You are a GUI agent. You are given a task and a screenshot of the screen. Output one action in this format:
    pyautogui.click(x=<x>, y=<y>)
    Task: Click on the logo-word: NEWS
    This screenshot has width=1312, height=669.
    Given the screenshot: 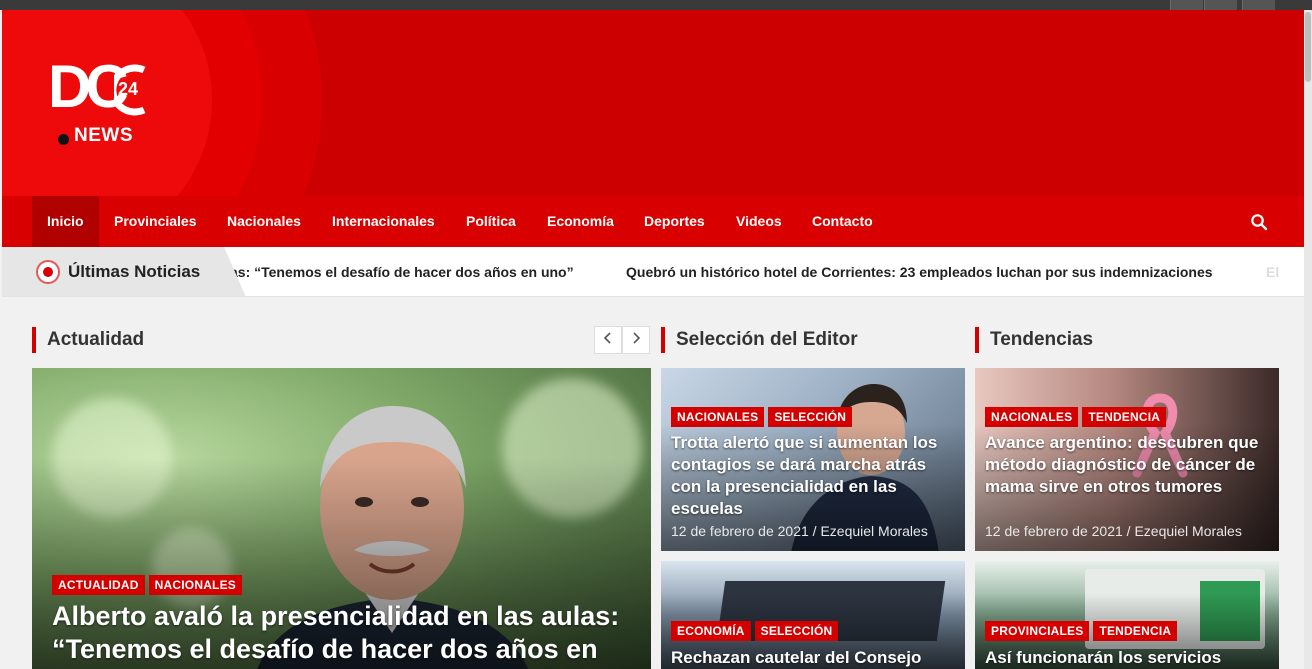 What is the action you would take?
    pyautogui.click(x=103, y=135)
    